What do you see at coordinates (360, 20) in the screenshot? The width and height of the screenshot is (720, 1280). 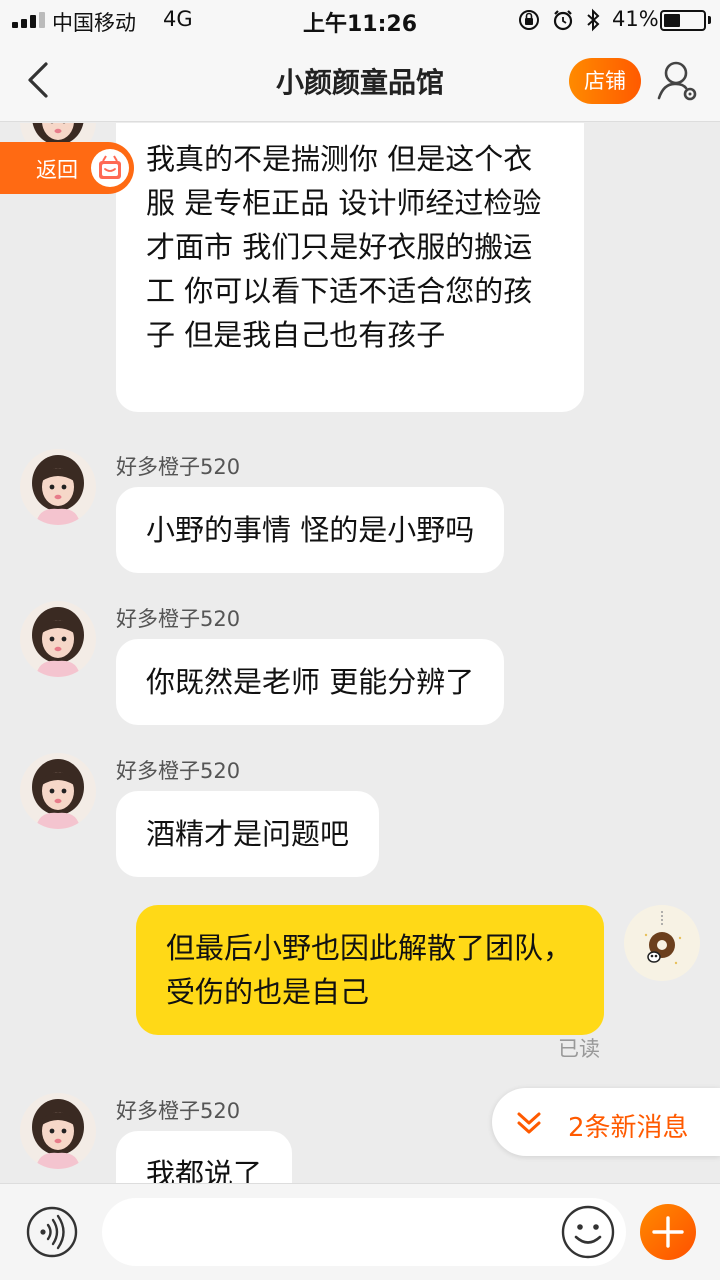 I see `status-bar: 中国移动 4G 上午11:26 41%` at bounding box center [360, 20].